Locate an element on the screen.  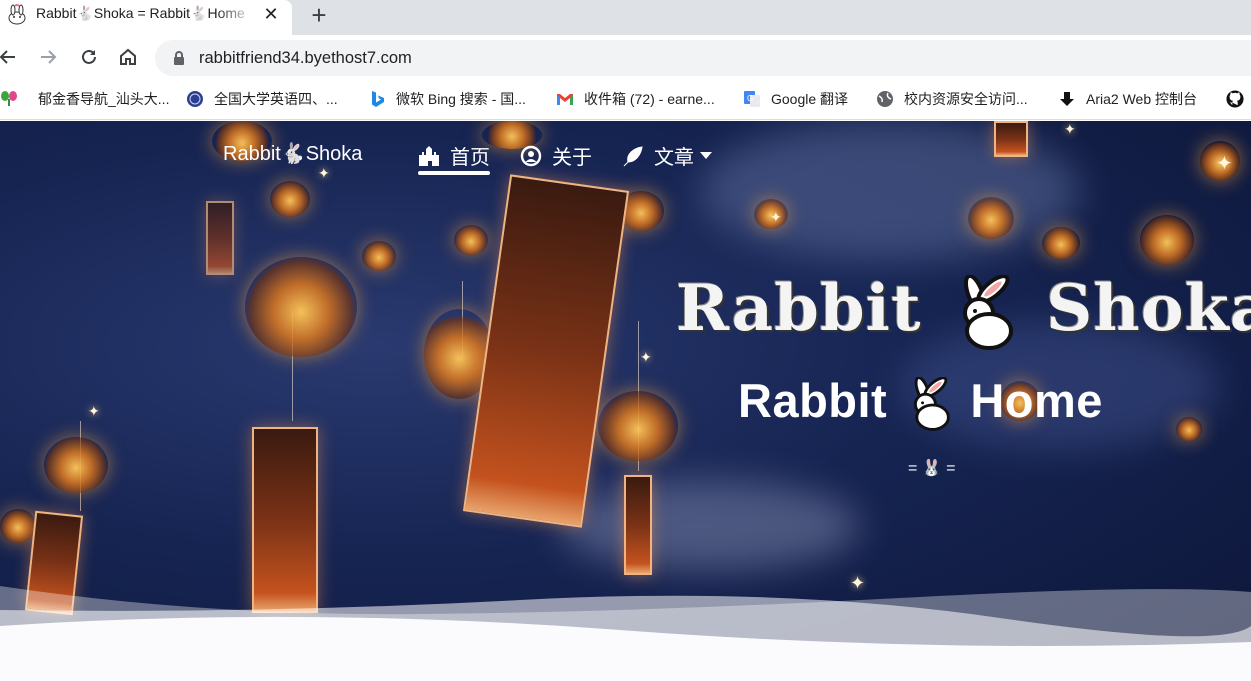
rabbit-favicon-icon is located at coordinates (17, 14).